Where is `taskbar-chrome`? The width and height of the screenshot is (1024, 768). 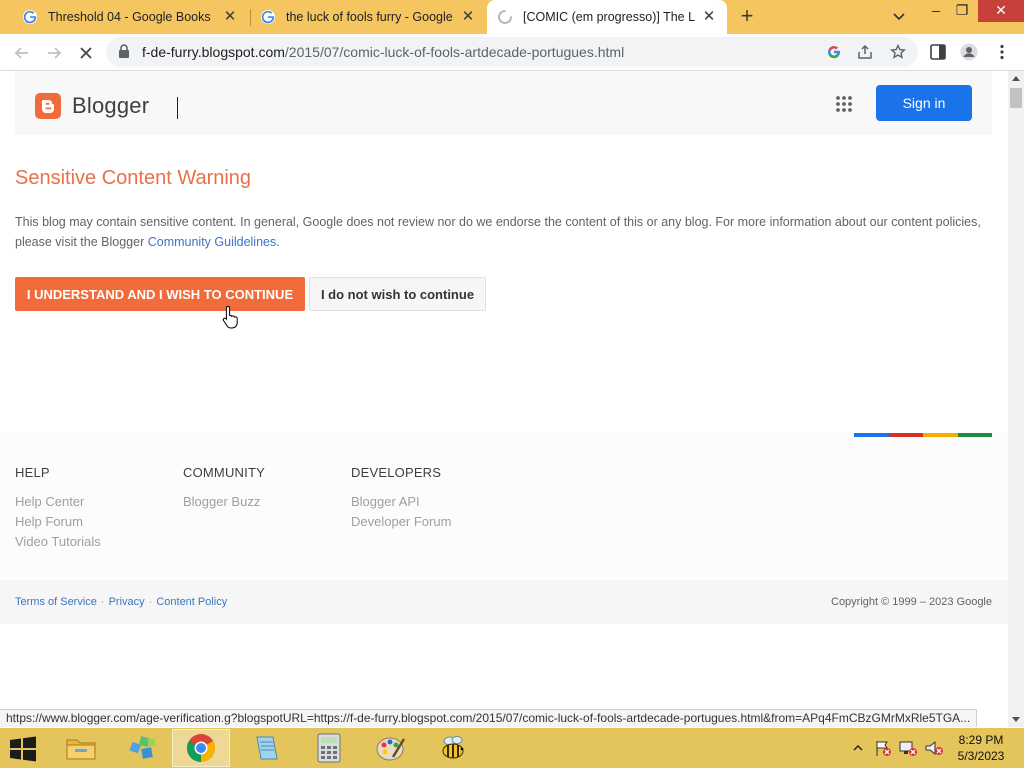 taskbar-chrome is located at coordinates (201, 748).